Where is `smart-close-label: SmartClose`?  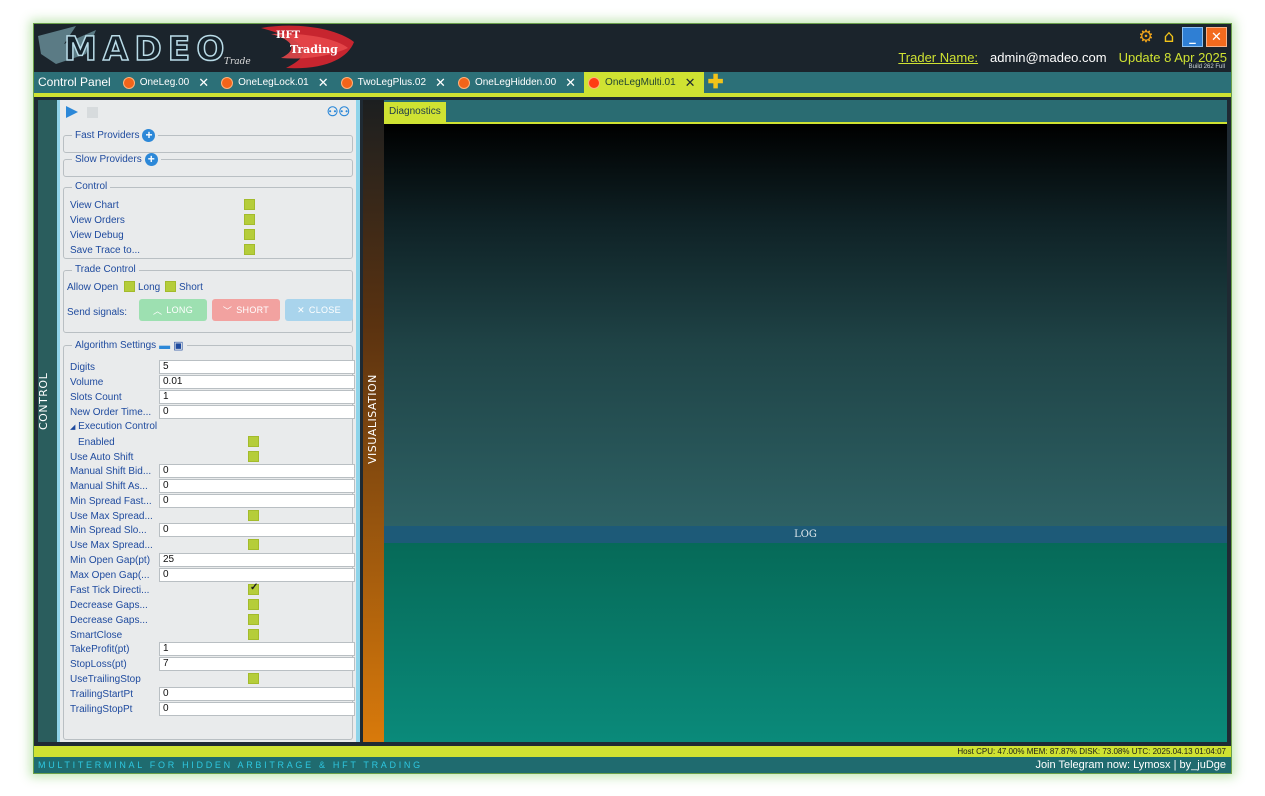 smart-close-label: SmartClose is located at coordinates (96, 635).